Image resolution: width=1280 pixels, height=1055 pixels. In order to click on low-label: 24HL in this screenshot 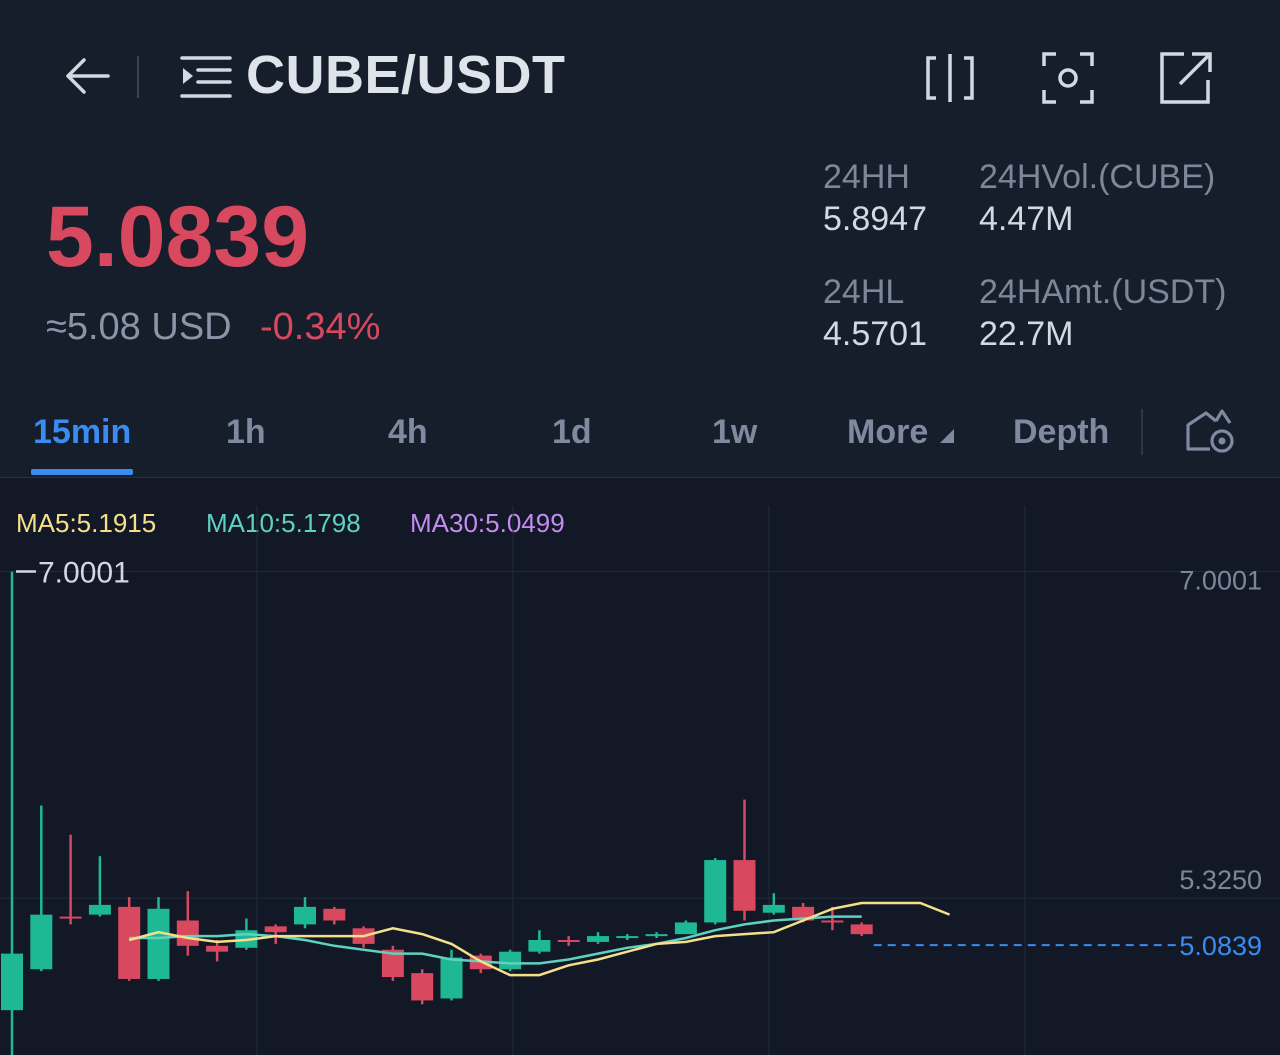, I will do `click(864, 292)`.